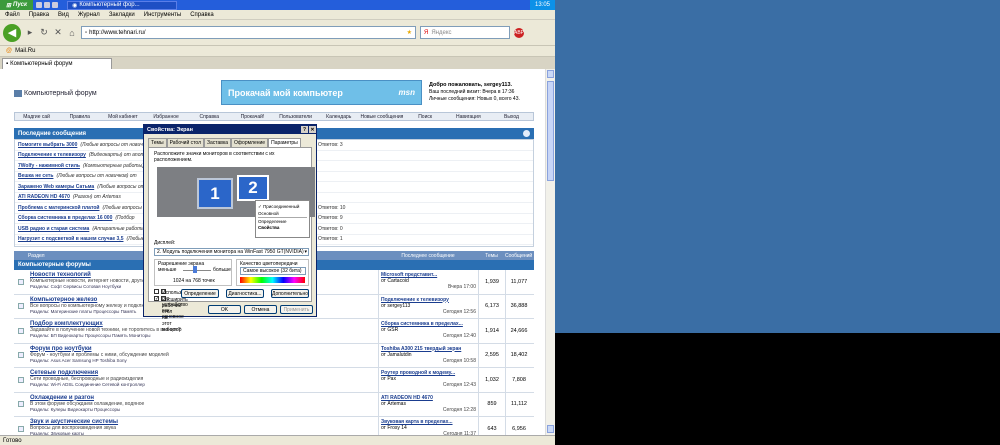 The width and height of the screenshot is (1000, 445). What do you see at coordinates (260, 309) in the screenshot?
I see `cancel-button: Отмена` at bounding box center [260, 309].